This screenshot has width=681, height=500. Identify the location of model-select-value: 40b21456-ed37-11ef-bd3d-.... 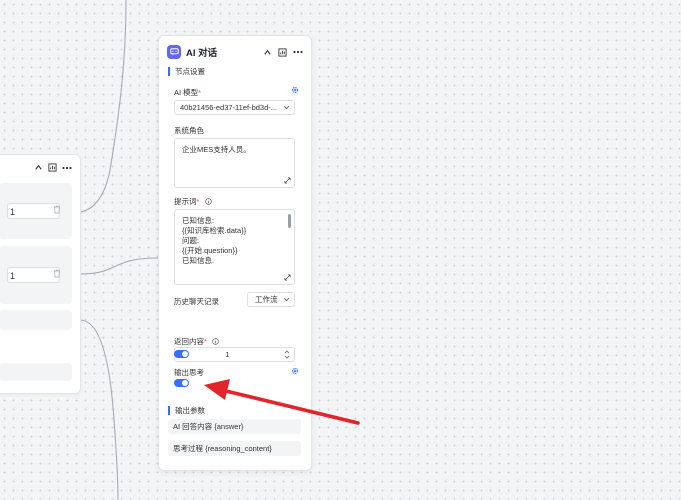
(229, 107).